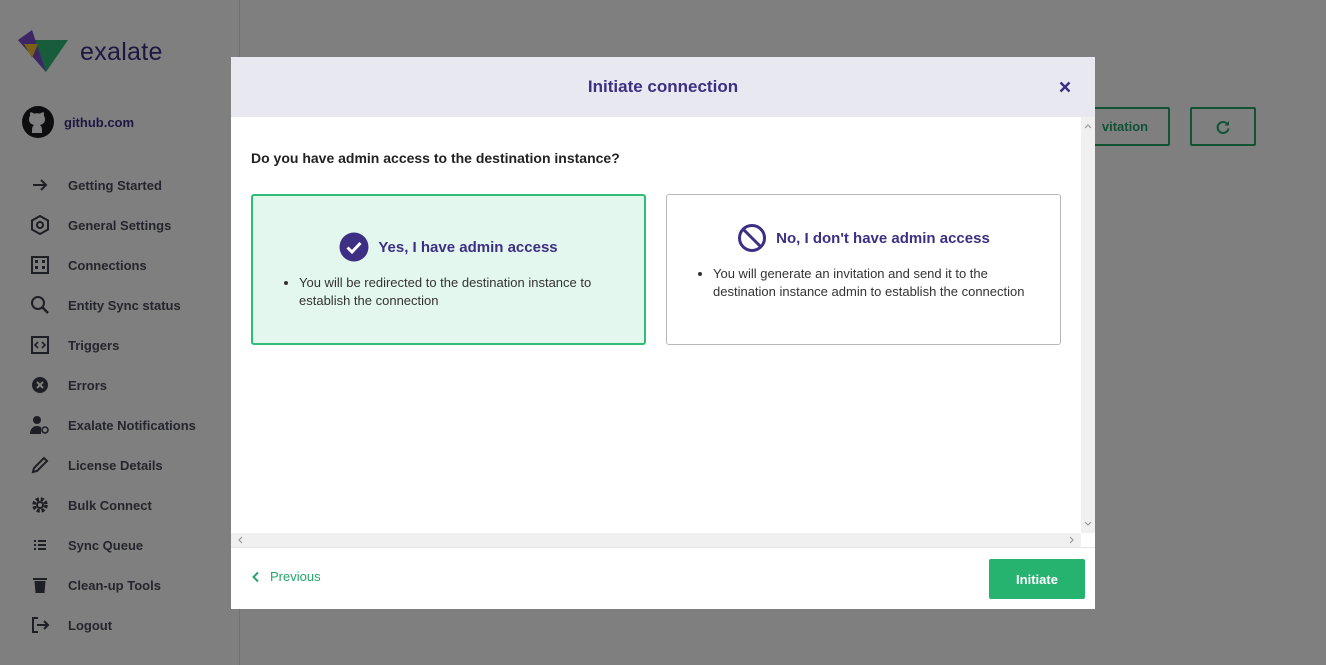 This screenshot has height=665, width=1326. What do you see at coordinates (295, 576) in the screenshot?
I see `previous-label: Previous` at bounding box center [295, 576].